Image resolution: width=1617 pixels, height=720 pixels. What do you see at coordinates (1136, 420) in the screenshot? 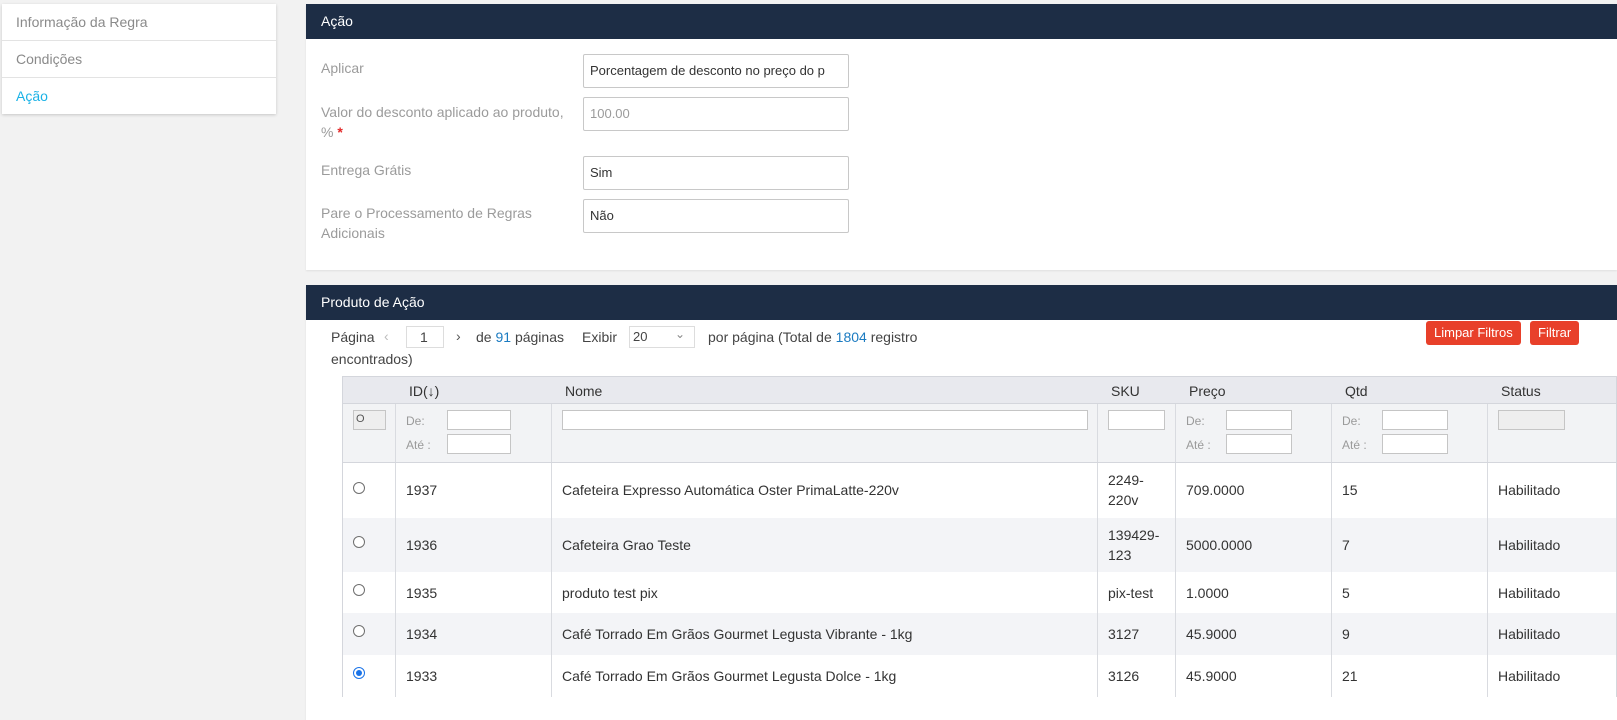
I see `sku-filter-input` at bounding box center [1136, 420].